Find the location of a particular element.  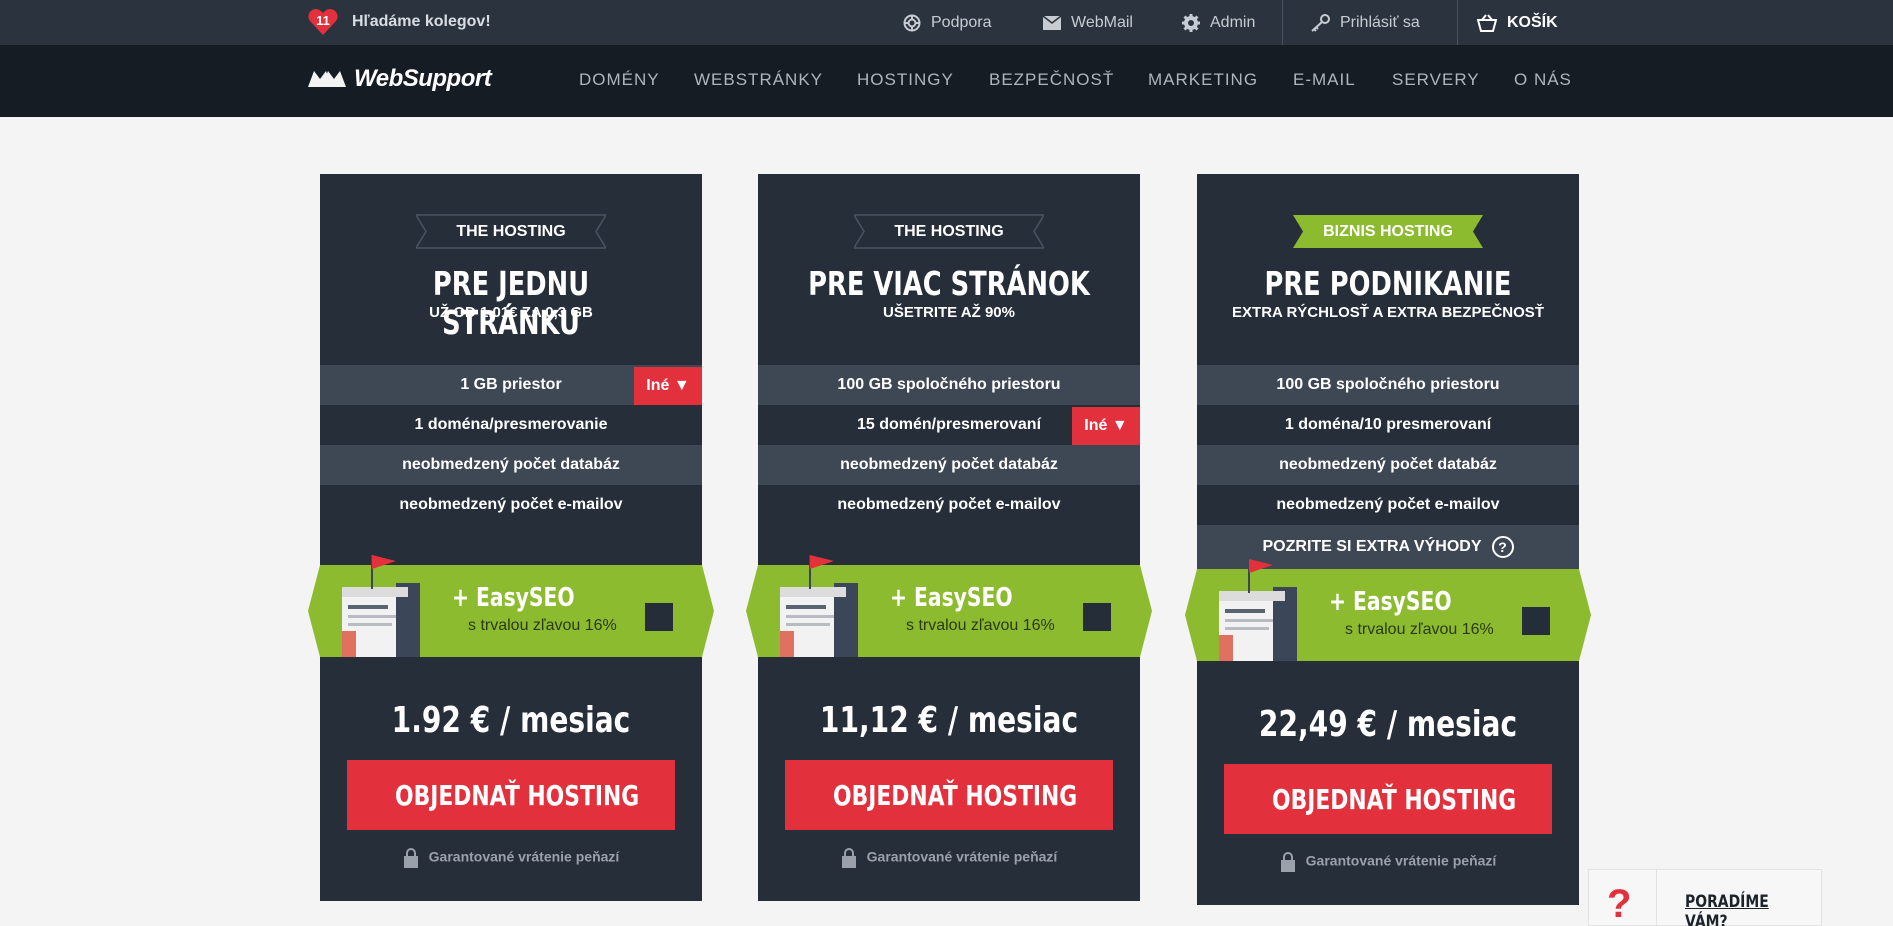

jobs-text: Hľadáme kolegov! is located at coordinates (421, 21).